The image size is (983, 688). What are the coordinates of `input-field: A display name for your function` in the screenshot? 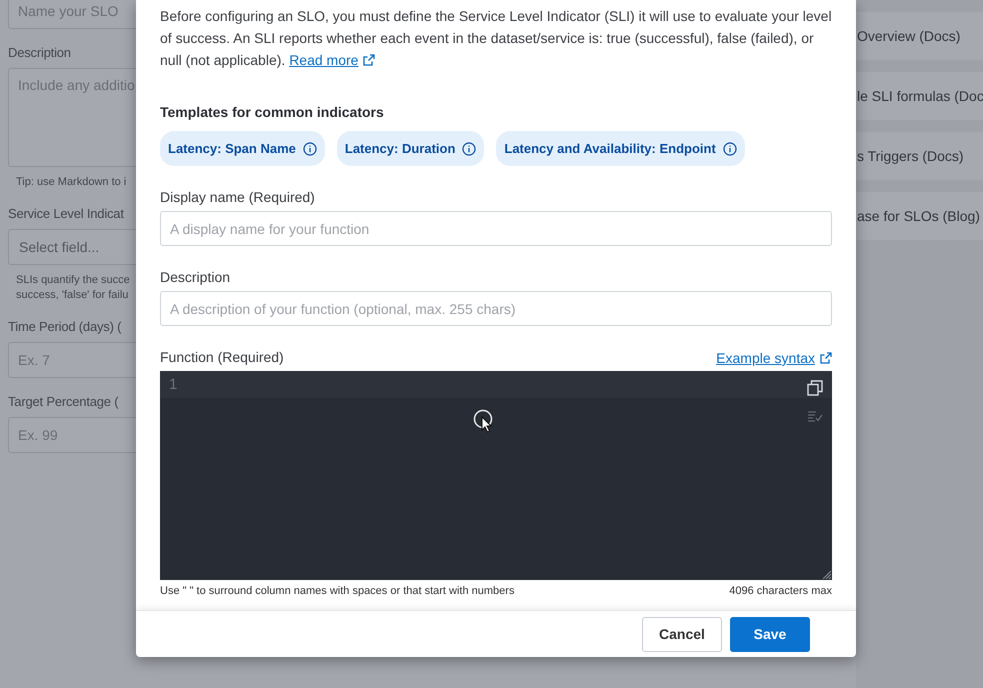 It's located at (496, 228).